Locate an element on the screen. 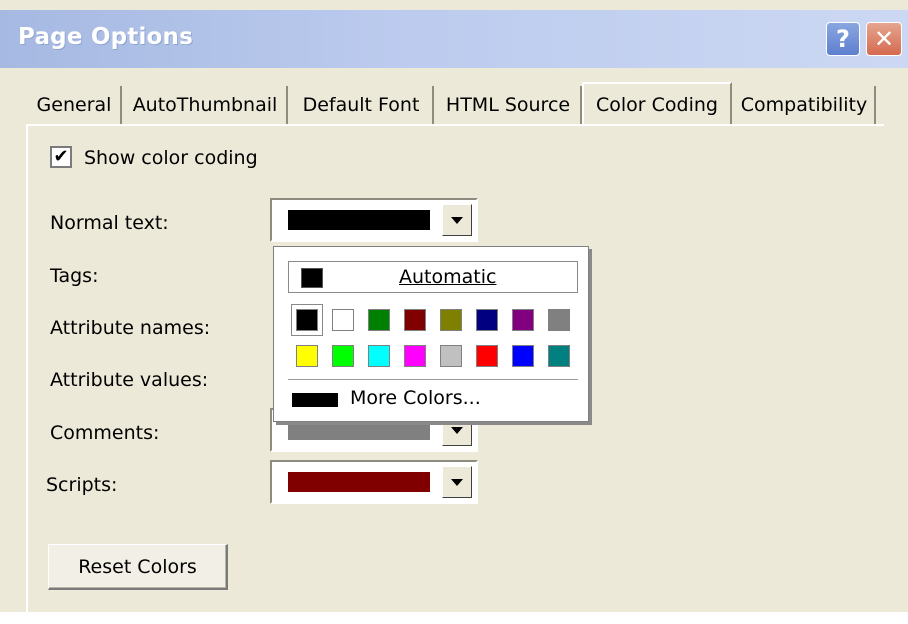 This screenshot has width=908, height=624. reset-colors-label: Reset Colors is located at coordinates (137, 566).